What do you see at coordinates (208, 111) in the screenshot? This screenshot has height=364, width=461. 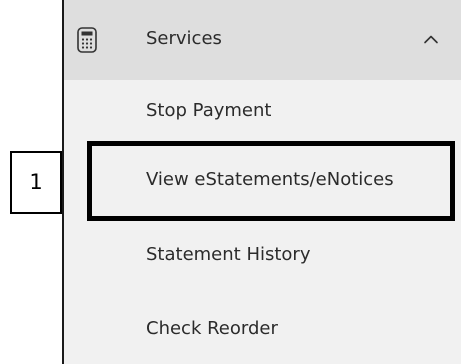 I see `menu-item-stop-payment: Stop Payment` at bounding box center [208, 111].